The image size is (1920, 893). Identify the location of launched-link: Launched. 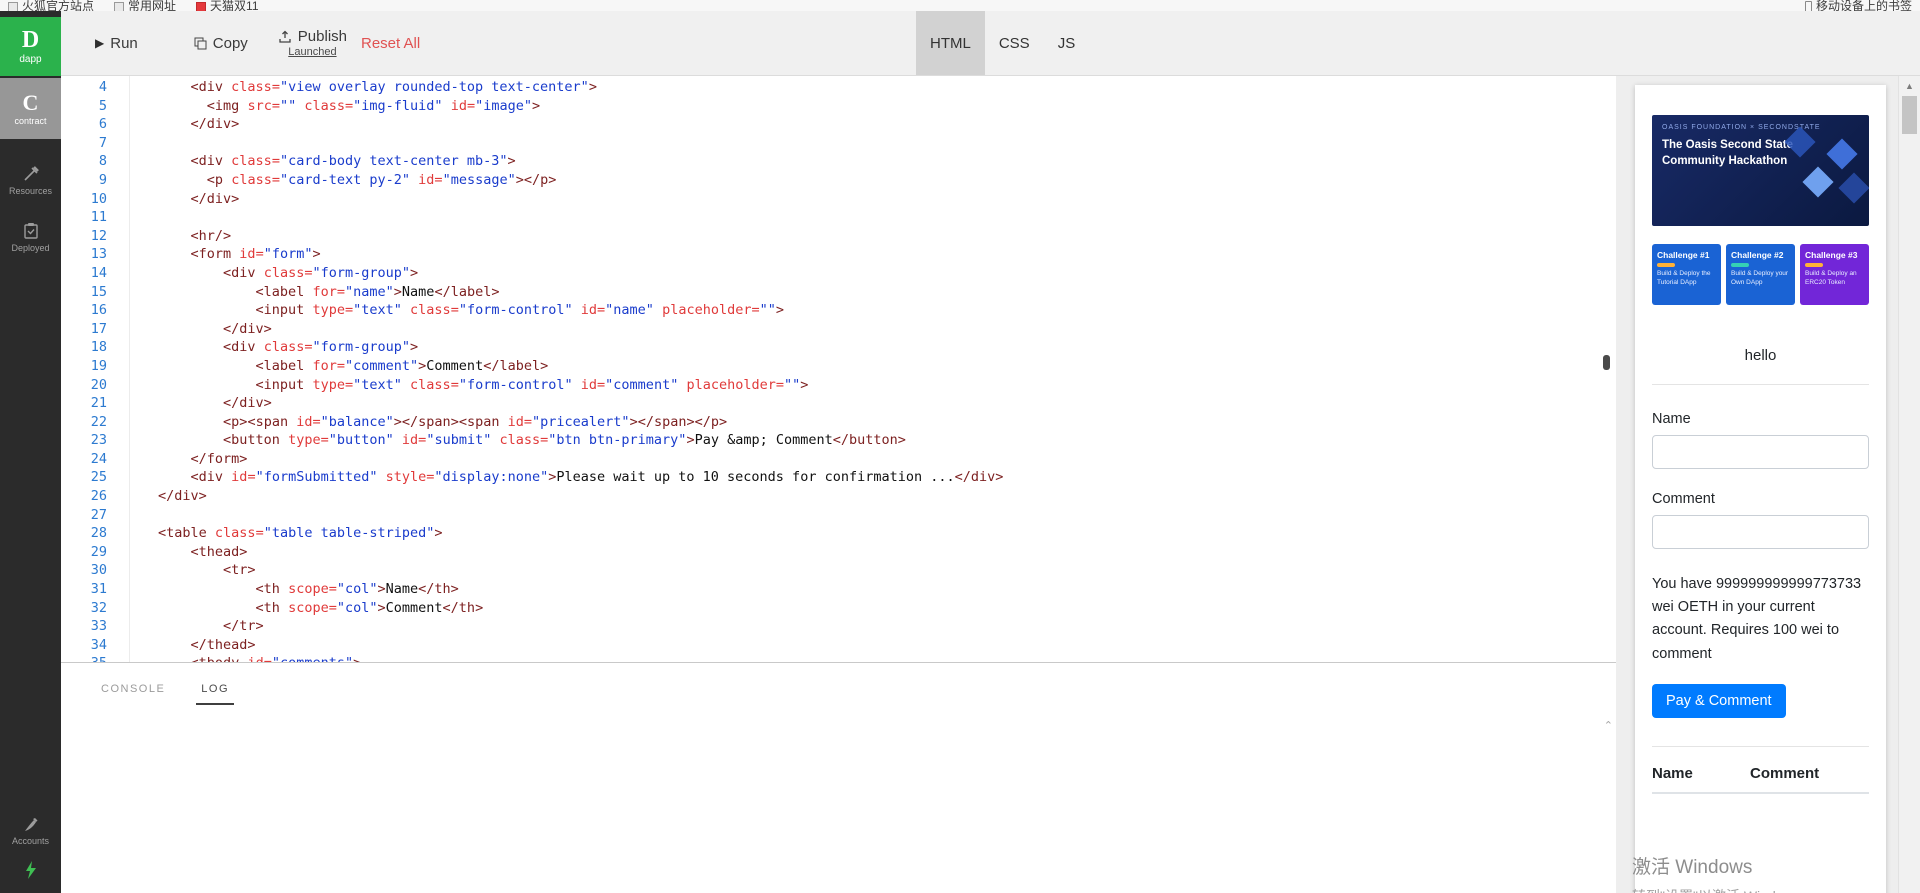
(312, 52).